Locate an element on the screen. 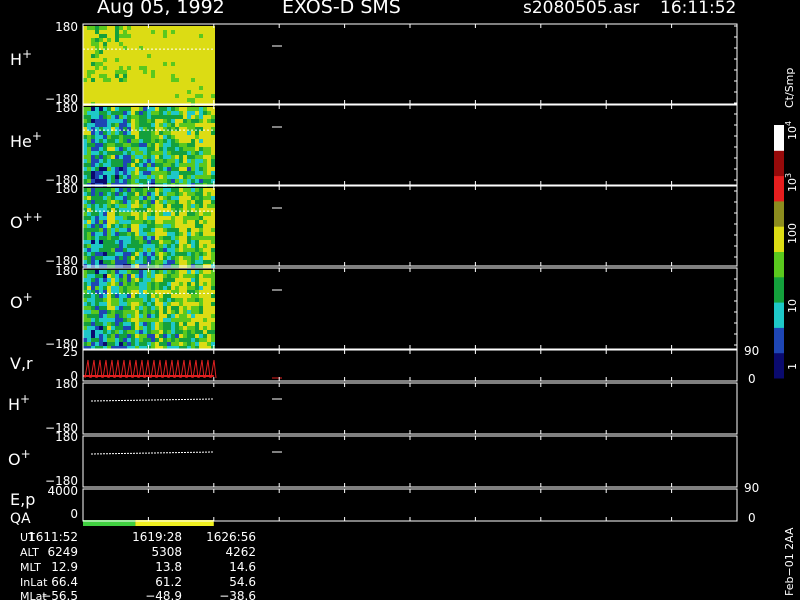  ephemeris-value: 66.4 is located at coordinates (64, 582).